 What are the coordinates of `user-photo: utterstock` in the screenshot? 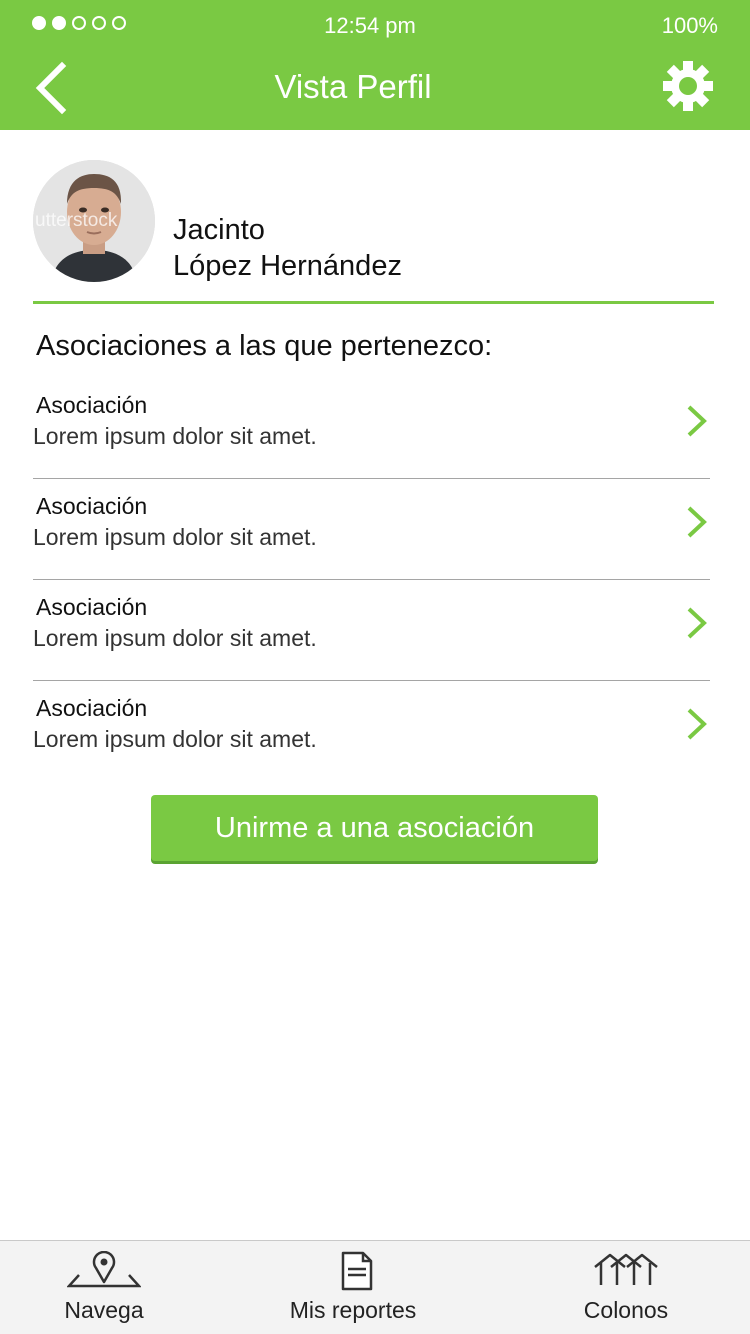 It's located at (94, 221).